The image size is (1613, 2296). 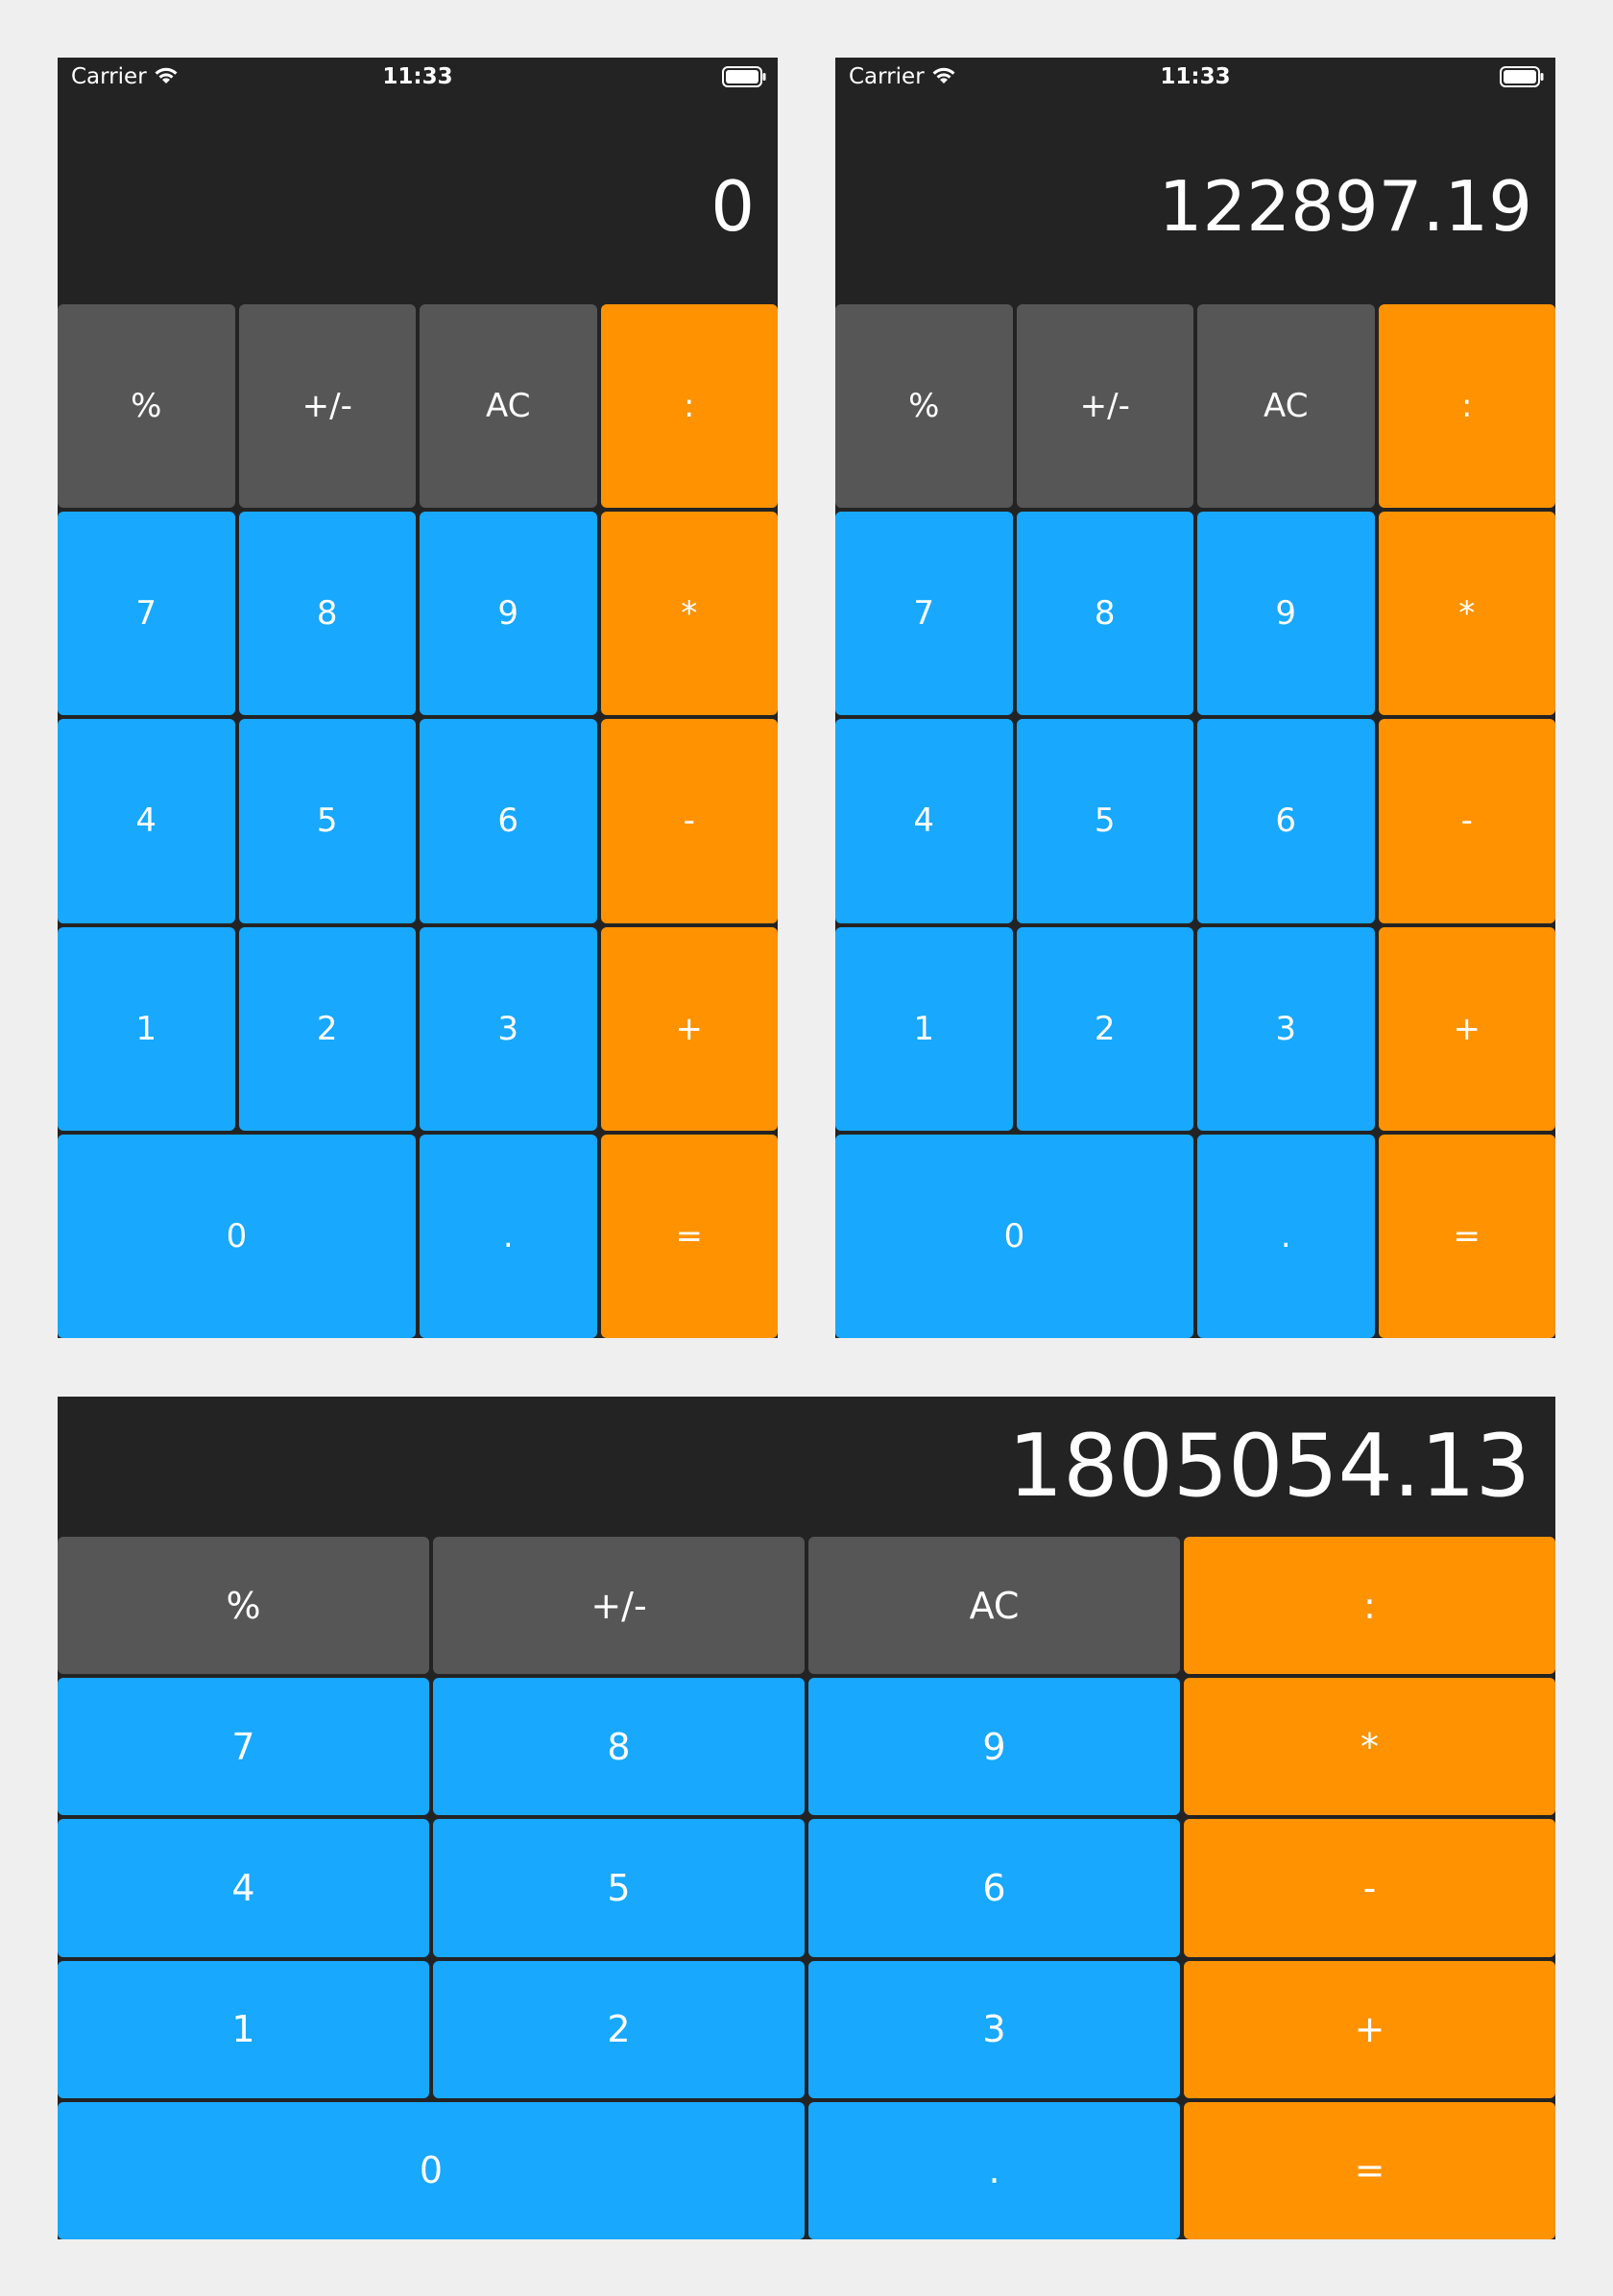 What do you see at coordinates (1345, 207) in the screenshot?
I see `result-display: 122897.19` at bounding box center [1345, 207].